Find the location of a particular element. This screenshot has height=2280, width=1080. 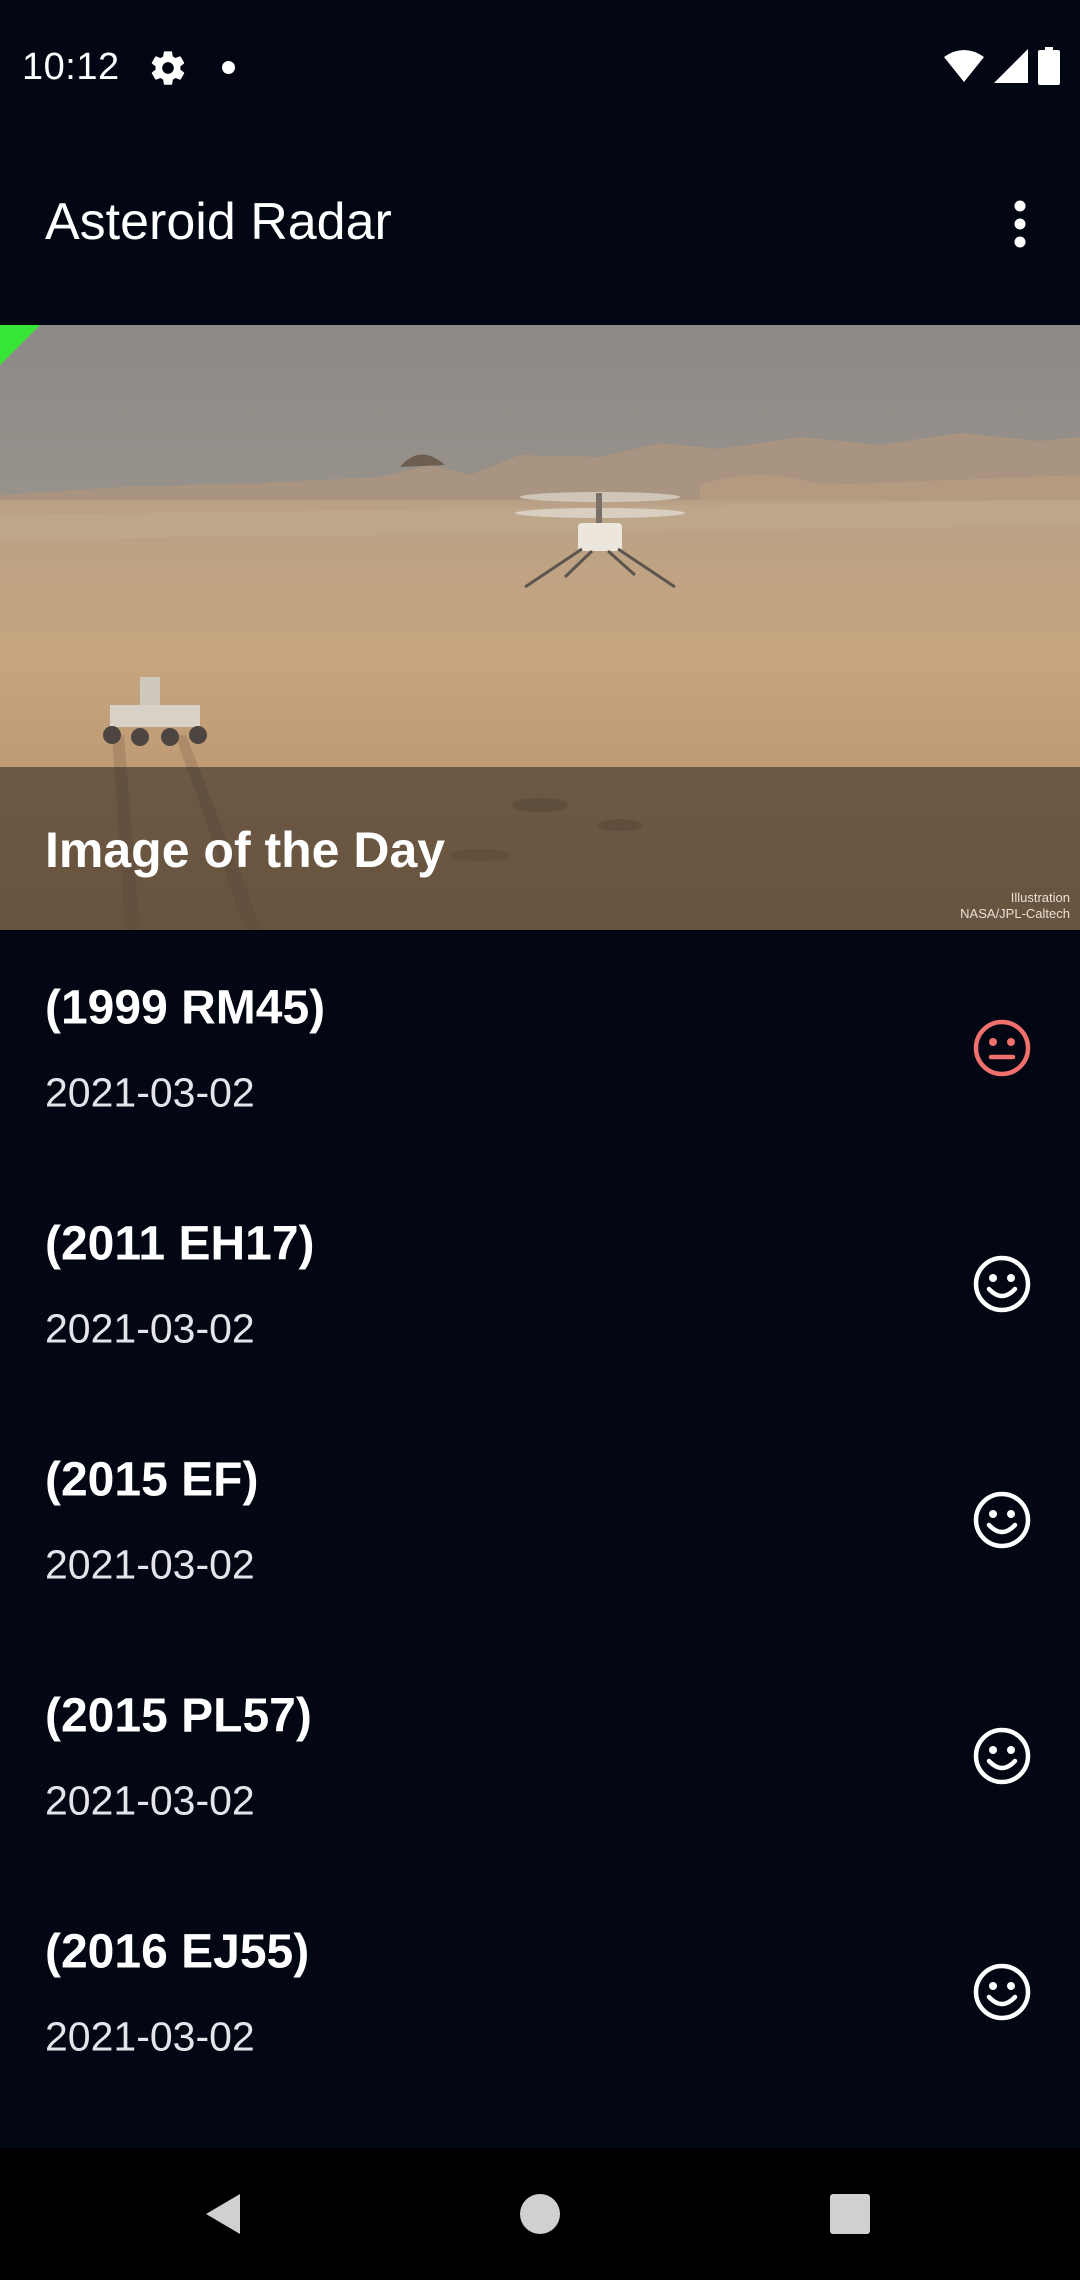

home-circle-icon is located at coordinates (540, 2214).